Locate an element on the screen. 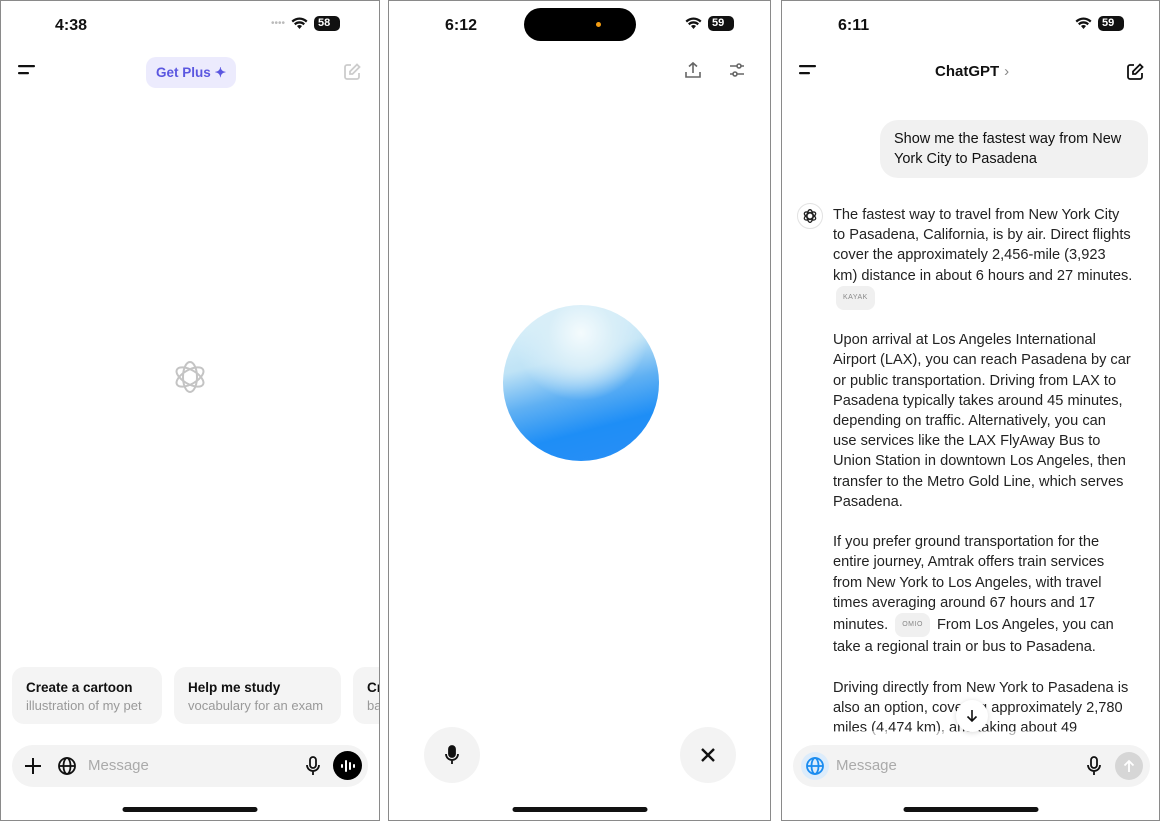 This screenshot has height=821, width=1160. status-icons: •••• 58 is located at coordinates (306, 23).